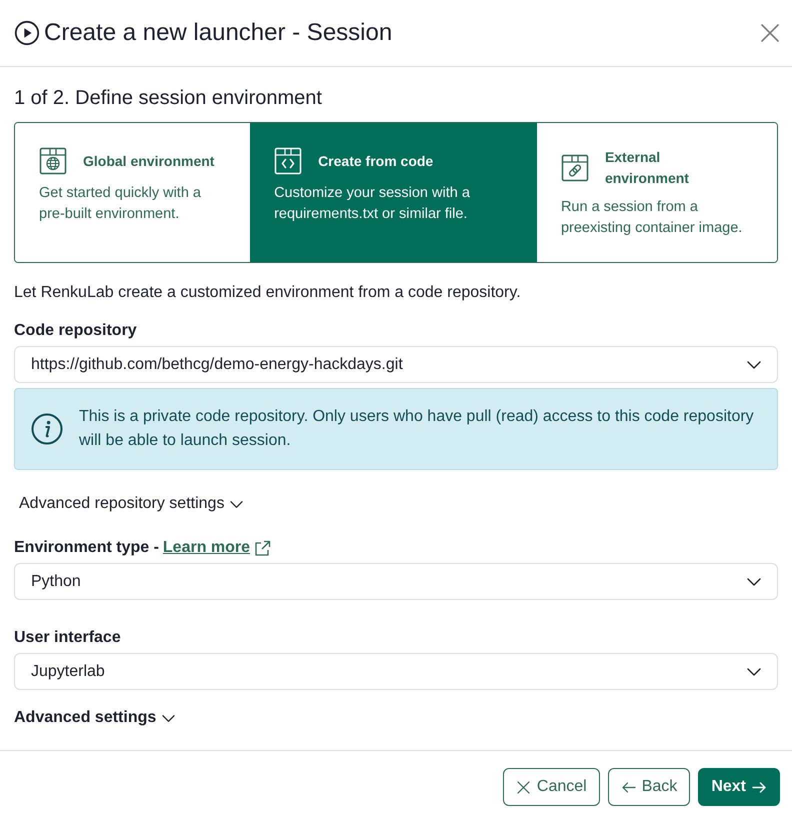 This screenshot has width=792, height=816. I want to click on external-link-icon, so click(263, 548).